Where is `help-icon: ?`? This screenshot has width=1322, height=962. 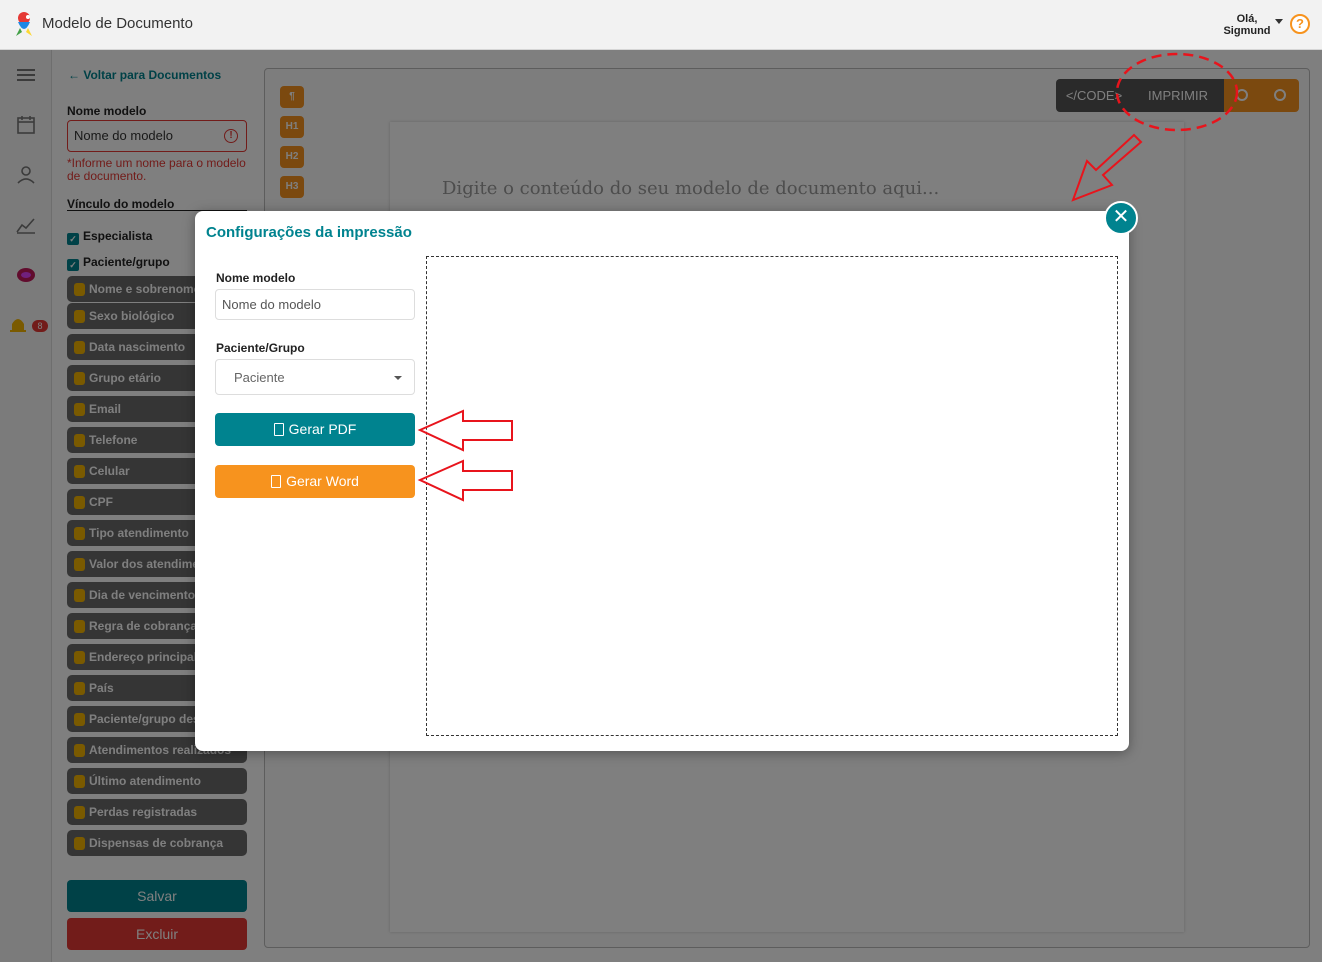 help-icon: ? is located at coordinates (1300, 24).